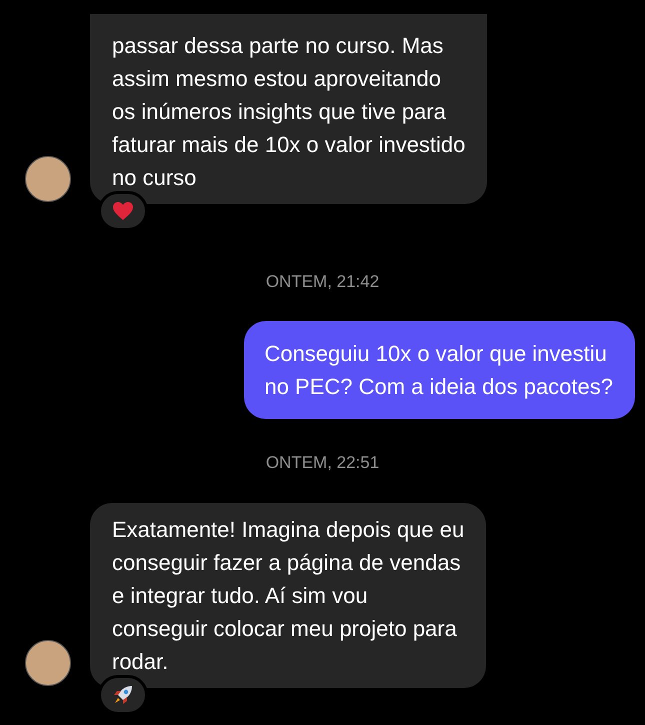 The width and height of the screenshot is (645, 725). Describe the element at coordinates (323, 463) in the screenshot. I see `timestamp: ONTEM, 22:51` at that location.